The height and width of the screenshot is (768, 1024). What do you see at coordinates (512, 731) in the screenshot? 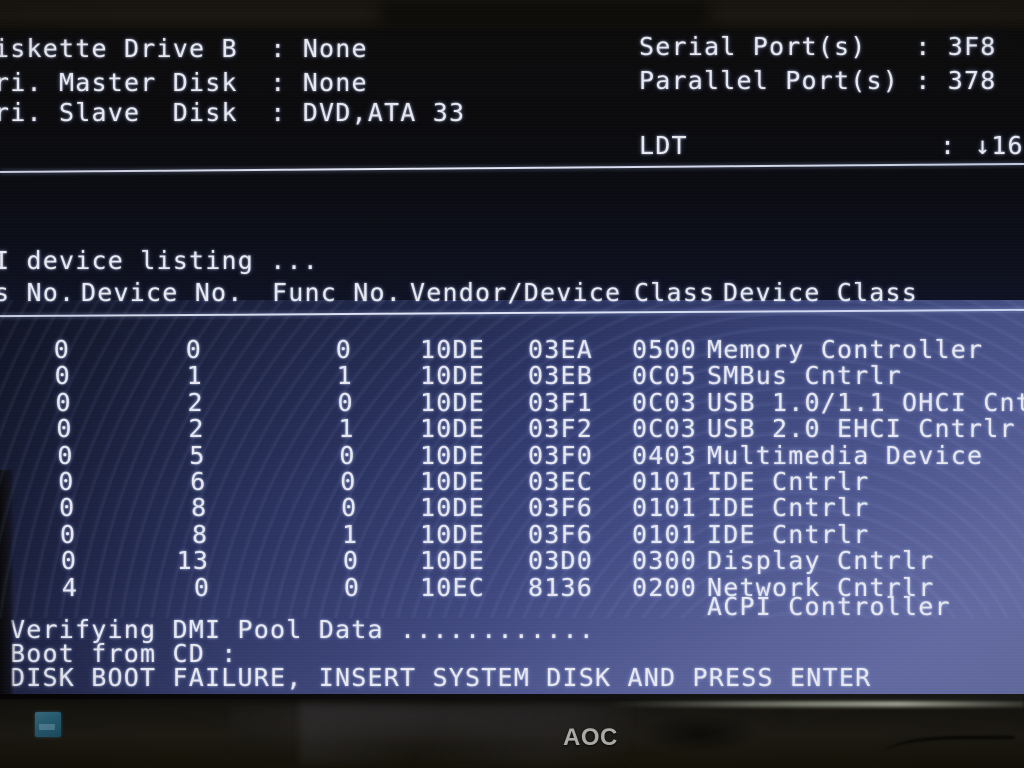
I see `monitor-bezel: AOC` at bounding box center [512, 731].